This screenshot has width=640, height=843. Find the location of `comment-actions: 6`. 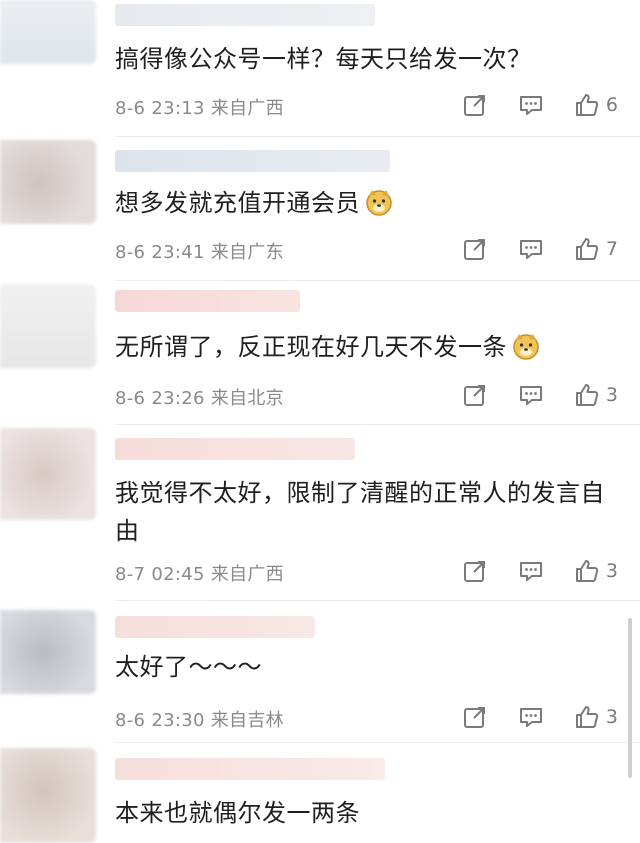

comment-actions: 6 is located at coordinates (525, 105).